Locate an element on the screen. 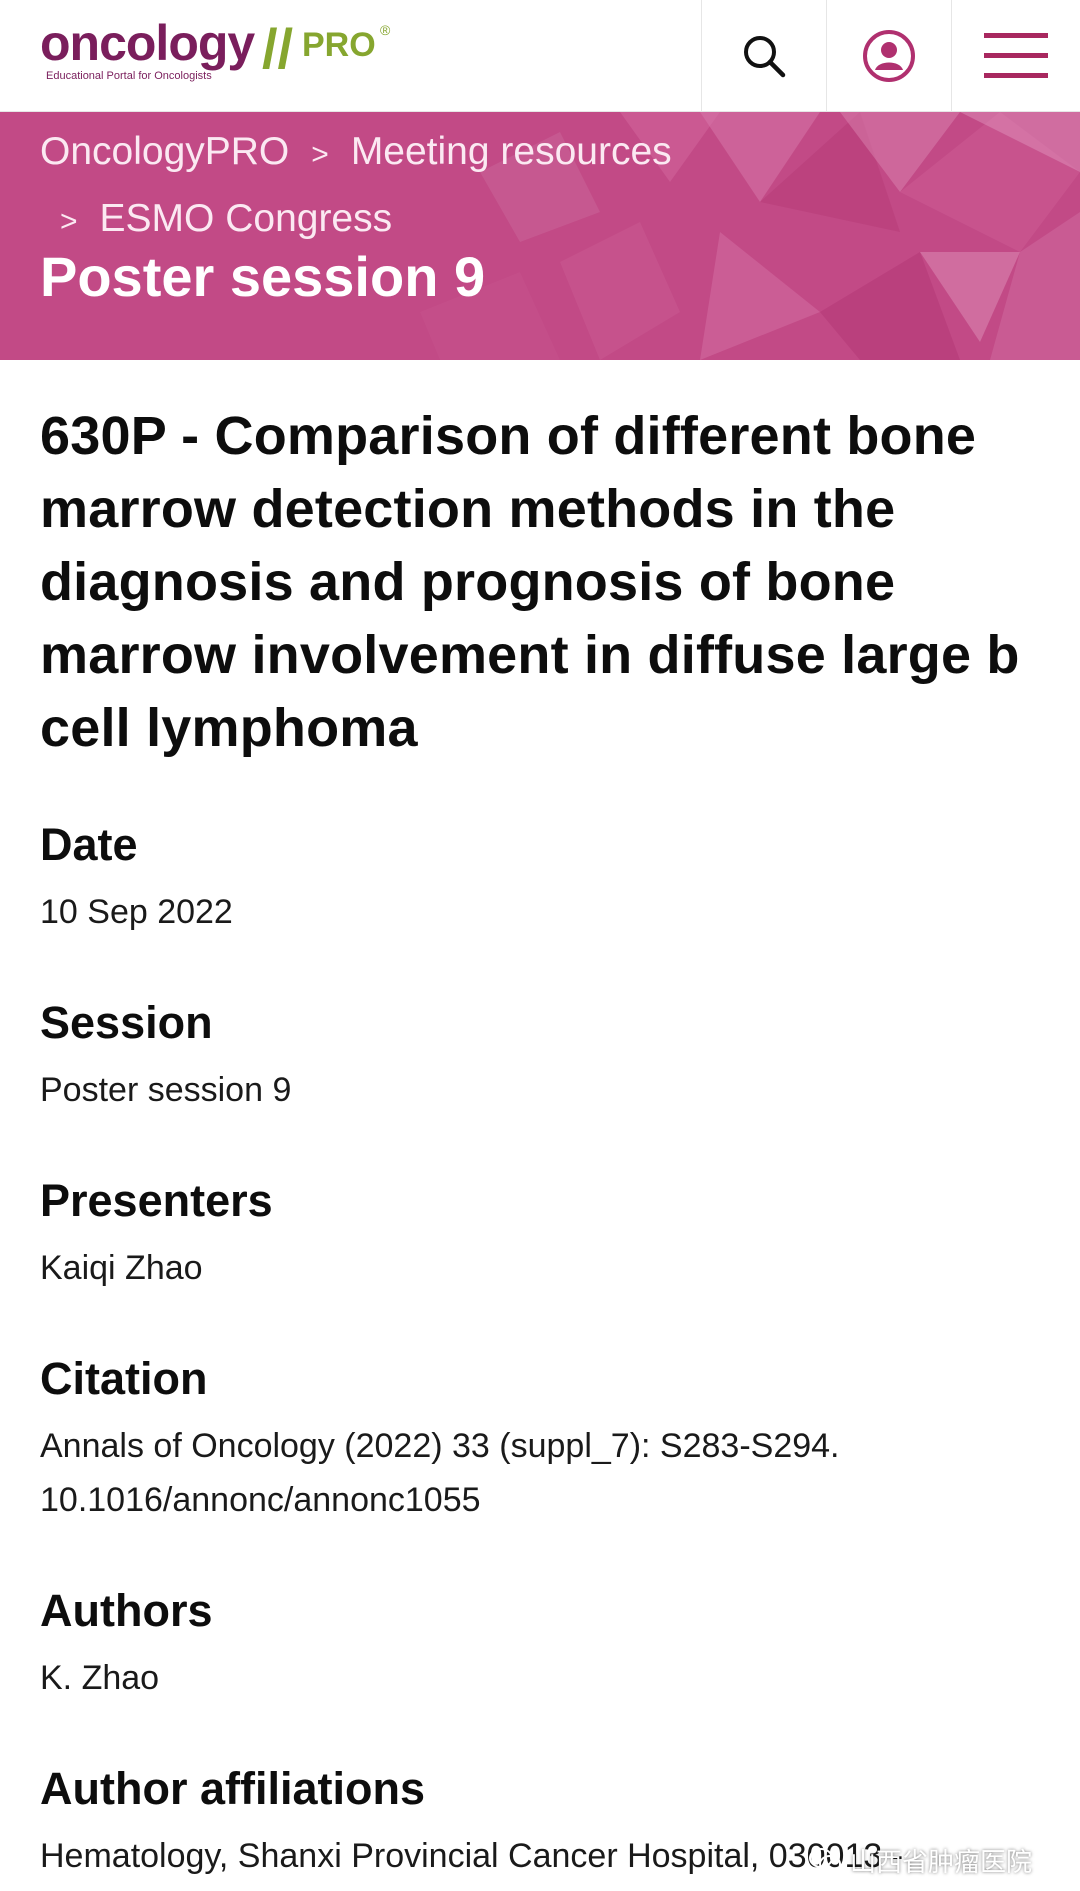 The width and height of the screenshot is (1080, 1891). breadcrumb-row-1: OncologyPRO > Meeting resources is located at coordinates (356, 153).